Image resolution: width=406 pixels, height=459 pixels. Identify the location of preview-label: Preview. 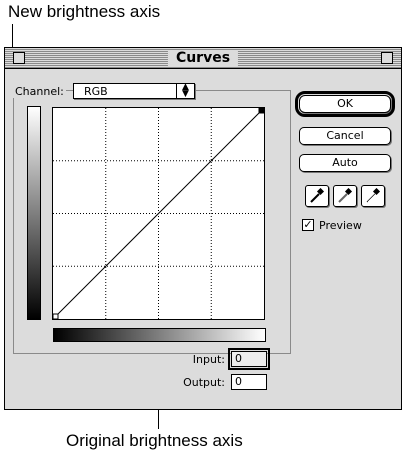
(340, 225).